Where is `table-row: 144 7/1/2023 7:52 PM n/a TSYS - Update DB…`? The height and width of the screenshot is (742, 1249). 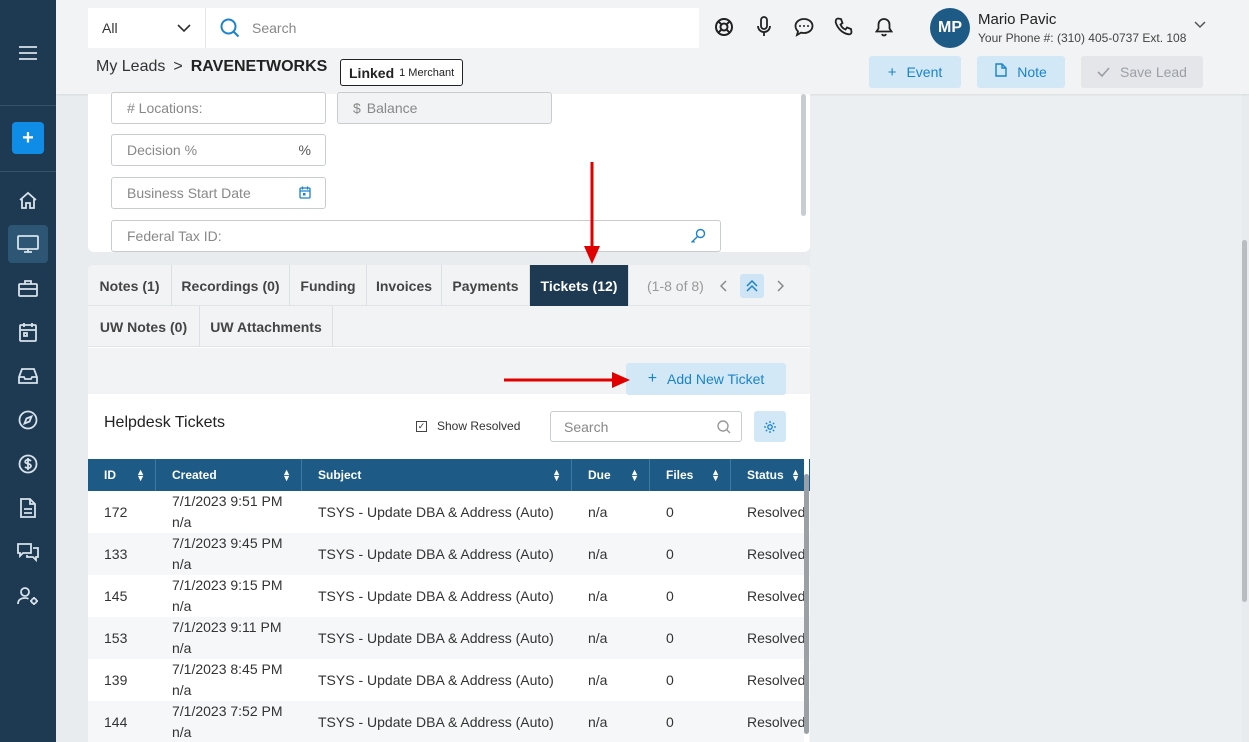 table-row: 144 7/1/2023 7:52 PM n/a TSYS - Update DB… is located at coordinates (449, 721).